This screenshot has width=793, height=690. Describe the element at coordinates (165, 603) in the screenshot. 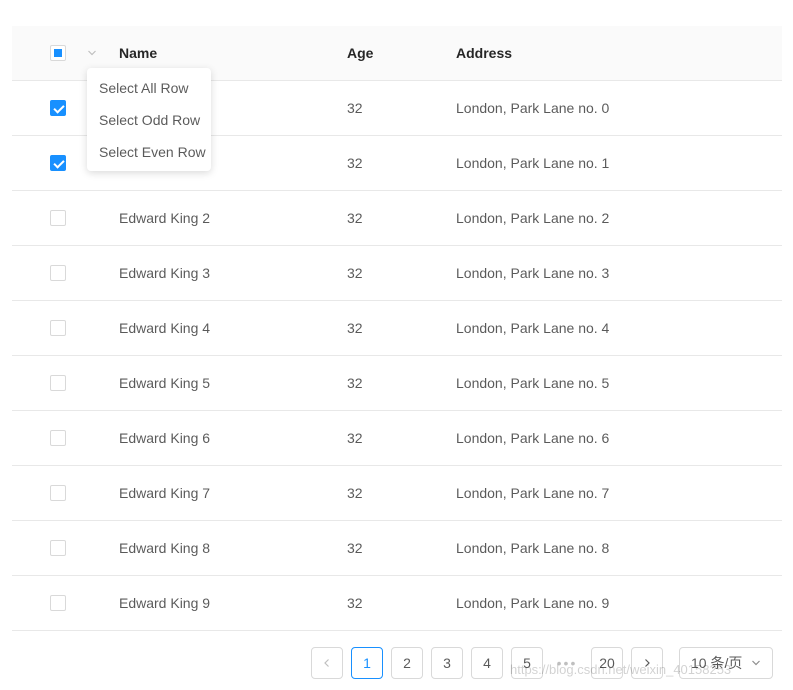

I see `cell-name: Edward King 9` at that location.